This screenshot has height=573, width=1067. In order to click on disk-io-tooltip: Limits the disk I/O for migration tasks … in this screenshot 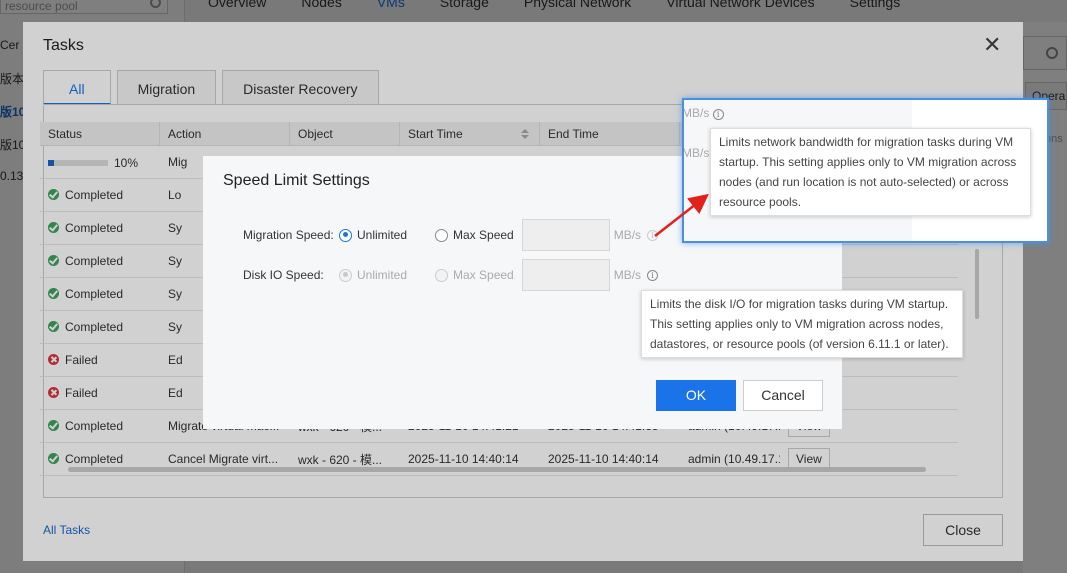, I will do `click(802, 324)`.